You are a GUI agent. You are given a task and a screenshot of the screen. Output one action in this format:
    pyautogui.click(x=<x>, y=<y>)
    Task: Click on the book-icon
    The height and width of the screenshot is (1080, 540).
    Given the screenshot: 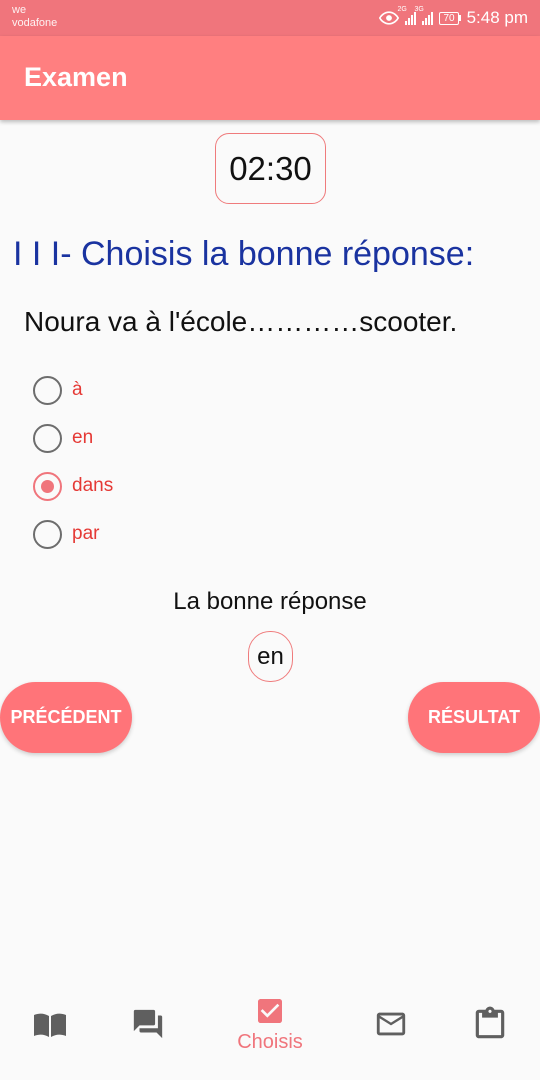 What is the action you would take?
    pyautogui.click(x=50, y=1025)
    